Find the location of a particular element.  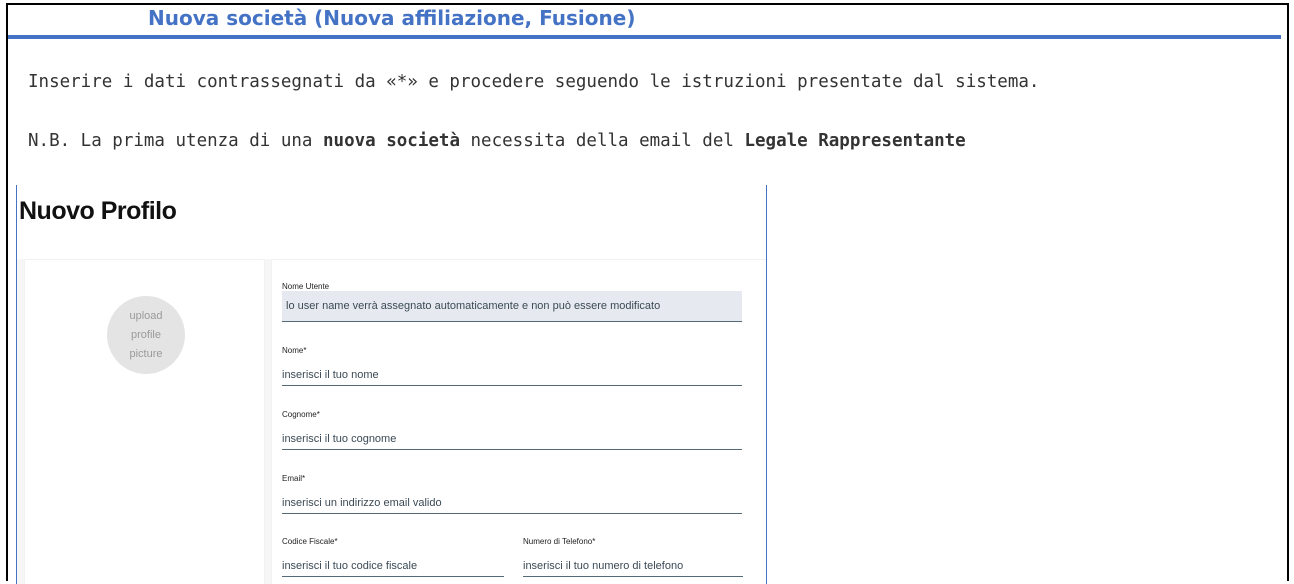

cognome-input: inserisci il tuo cognome is located at coordinates (339, 439).